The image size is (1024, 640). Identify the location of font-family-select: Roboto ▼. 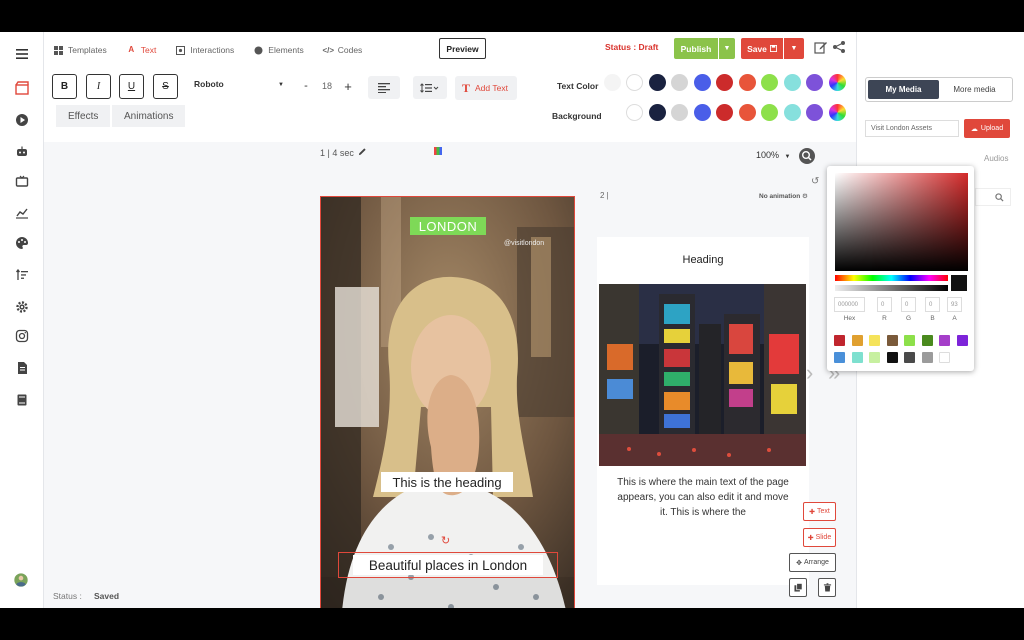
(239, 87).